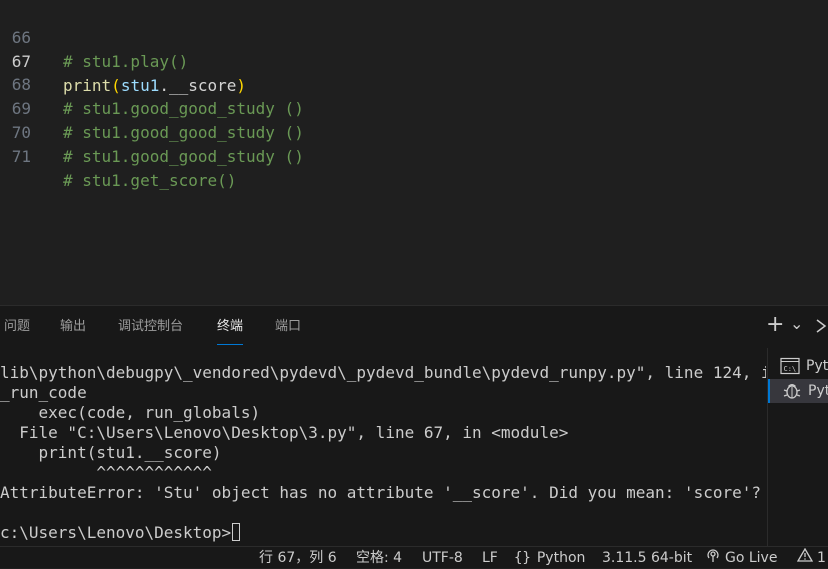 The height and width of the screenshot is (569, 828). I want to click on debug-bug-icon, so click(792, 391).